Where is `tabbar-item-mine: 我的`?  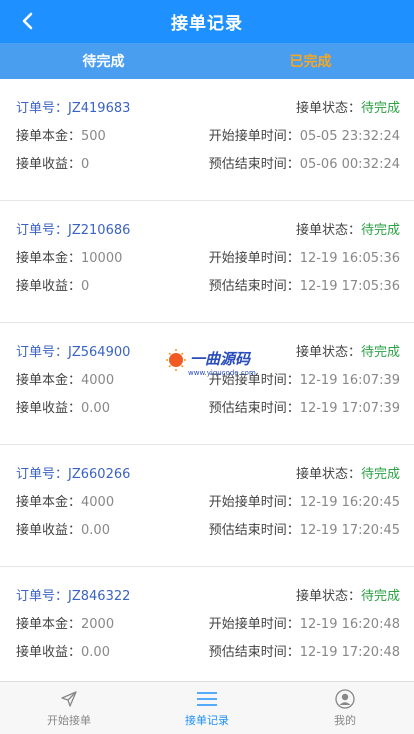 tabbar-item-mine: 我的 is located at coordinates (345, 708).